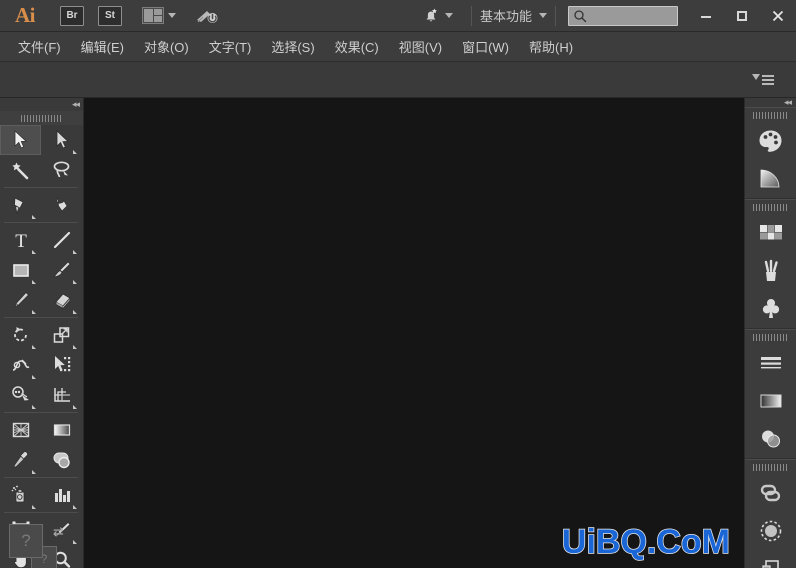 This screenshot has width=796, height=568. What do you see at coordinates (555, 15) in the screenshot?
I see `divider` at bounding box center [555, 15].